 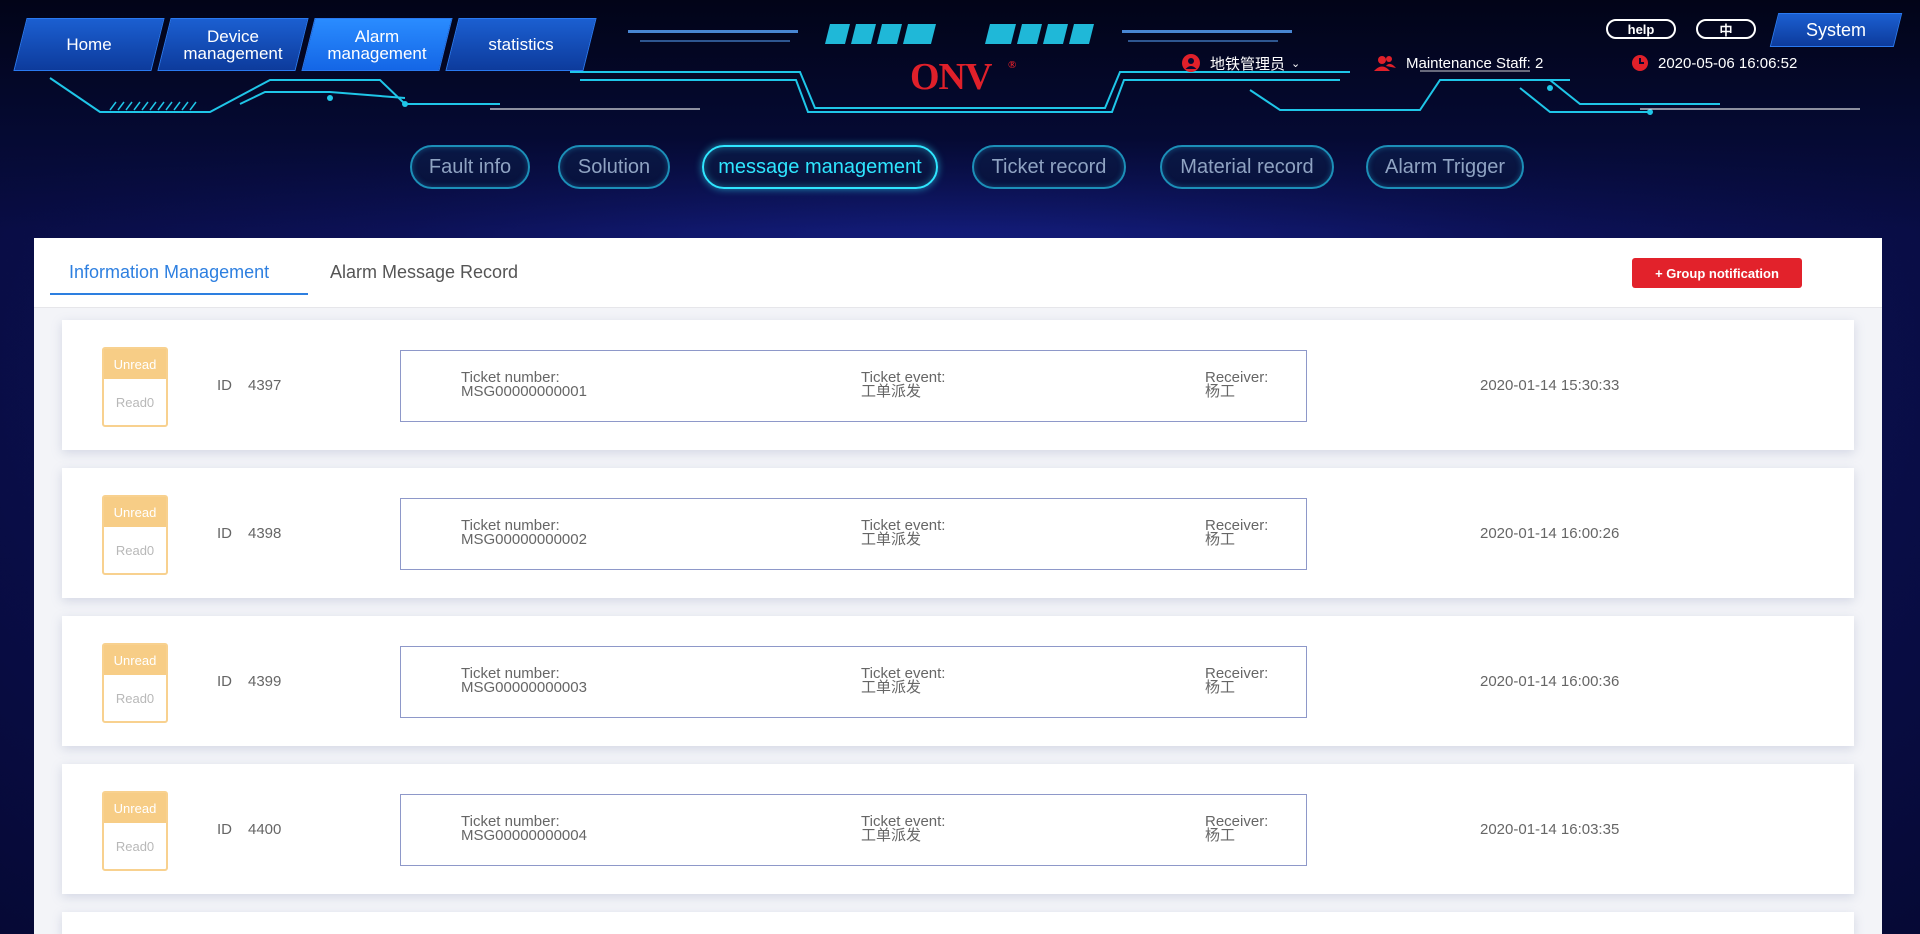 I want to click on ticket-number-value: MSG00000000001, so click(x=524, y=391).